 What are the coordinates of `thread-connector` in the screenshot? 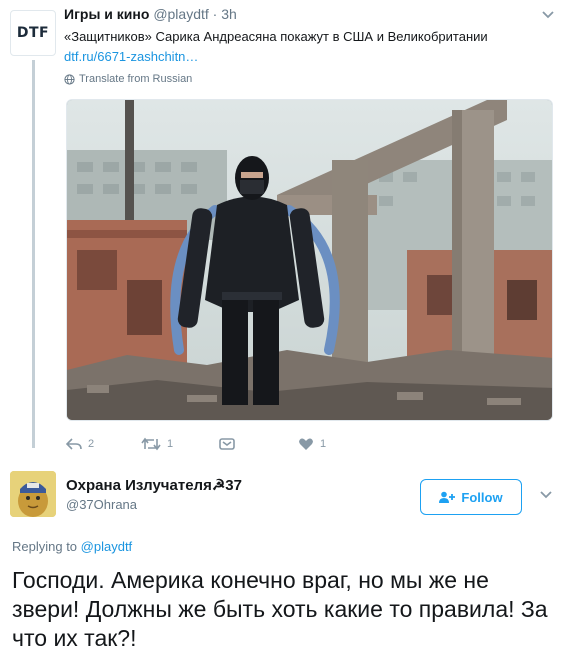 It's located at (33, 254).